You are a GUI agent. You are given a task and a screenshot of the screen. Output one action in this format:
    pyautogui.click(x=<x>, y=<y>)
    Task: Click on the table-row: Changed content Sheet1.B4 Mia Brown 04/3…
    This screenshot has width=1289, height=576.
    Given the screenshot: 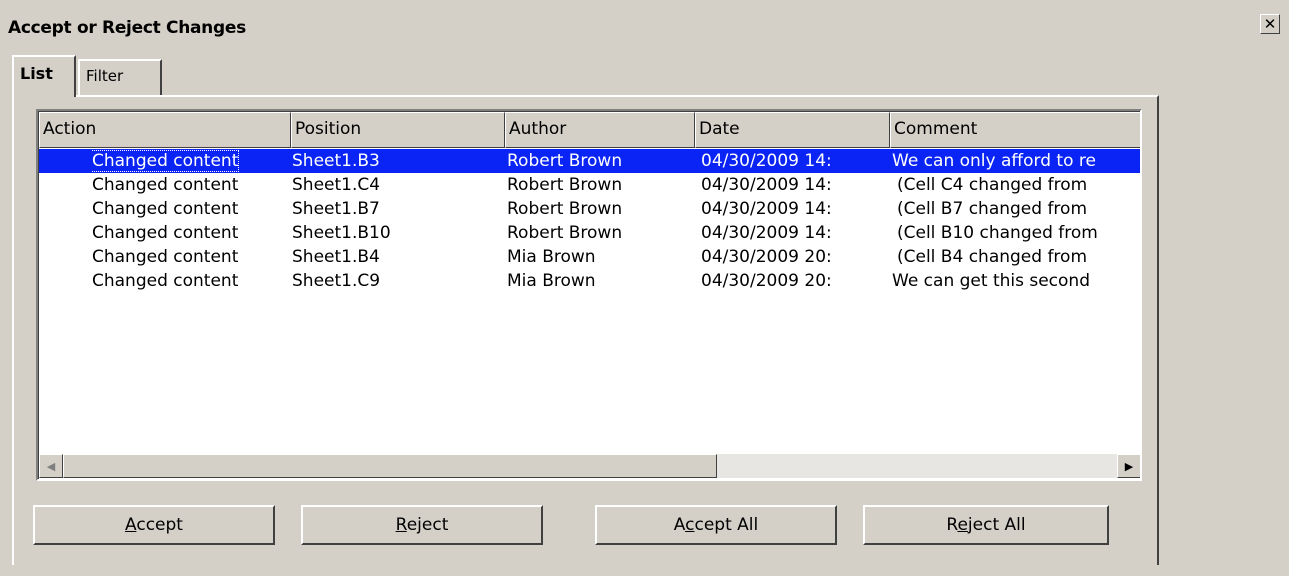 What is the action you would take?
    pyautogui.click(x=589, y=257)
    